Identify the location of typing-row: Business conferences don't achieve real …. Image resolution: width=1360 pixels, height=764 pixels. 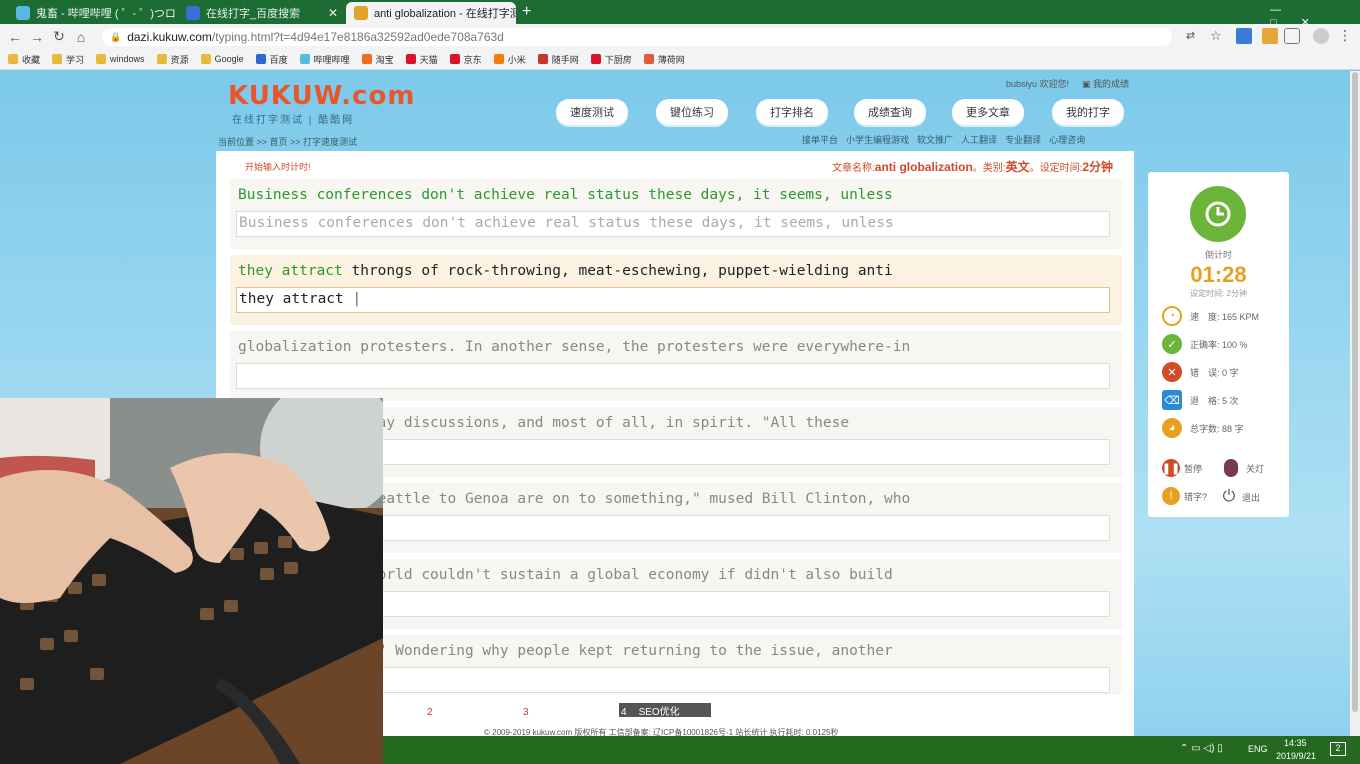
(676, 214).